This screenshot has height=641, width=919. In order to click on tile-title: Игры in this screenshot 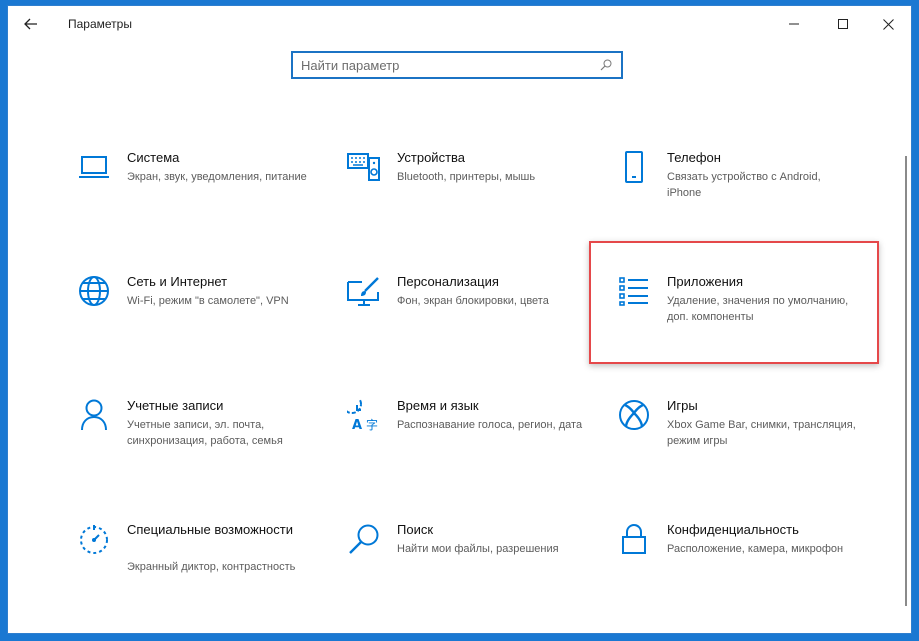, I will do `click(682, 405)`.